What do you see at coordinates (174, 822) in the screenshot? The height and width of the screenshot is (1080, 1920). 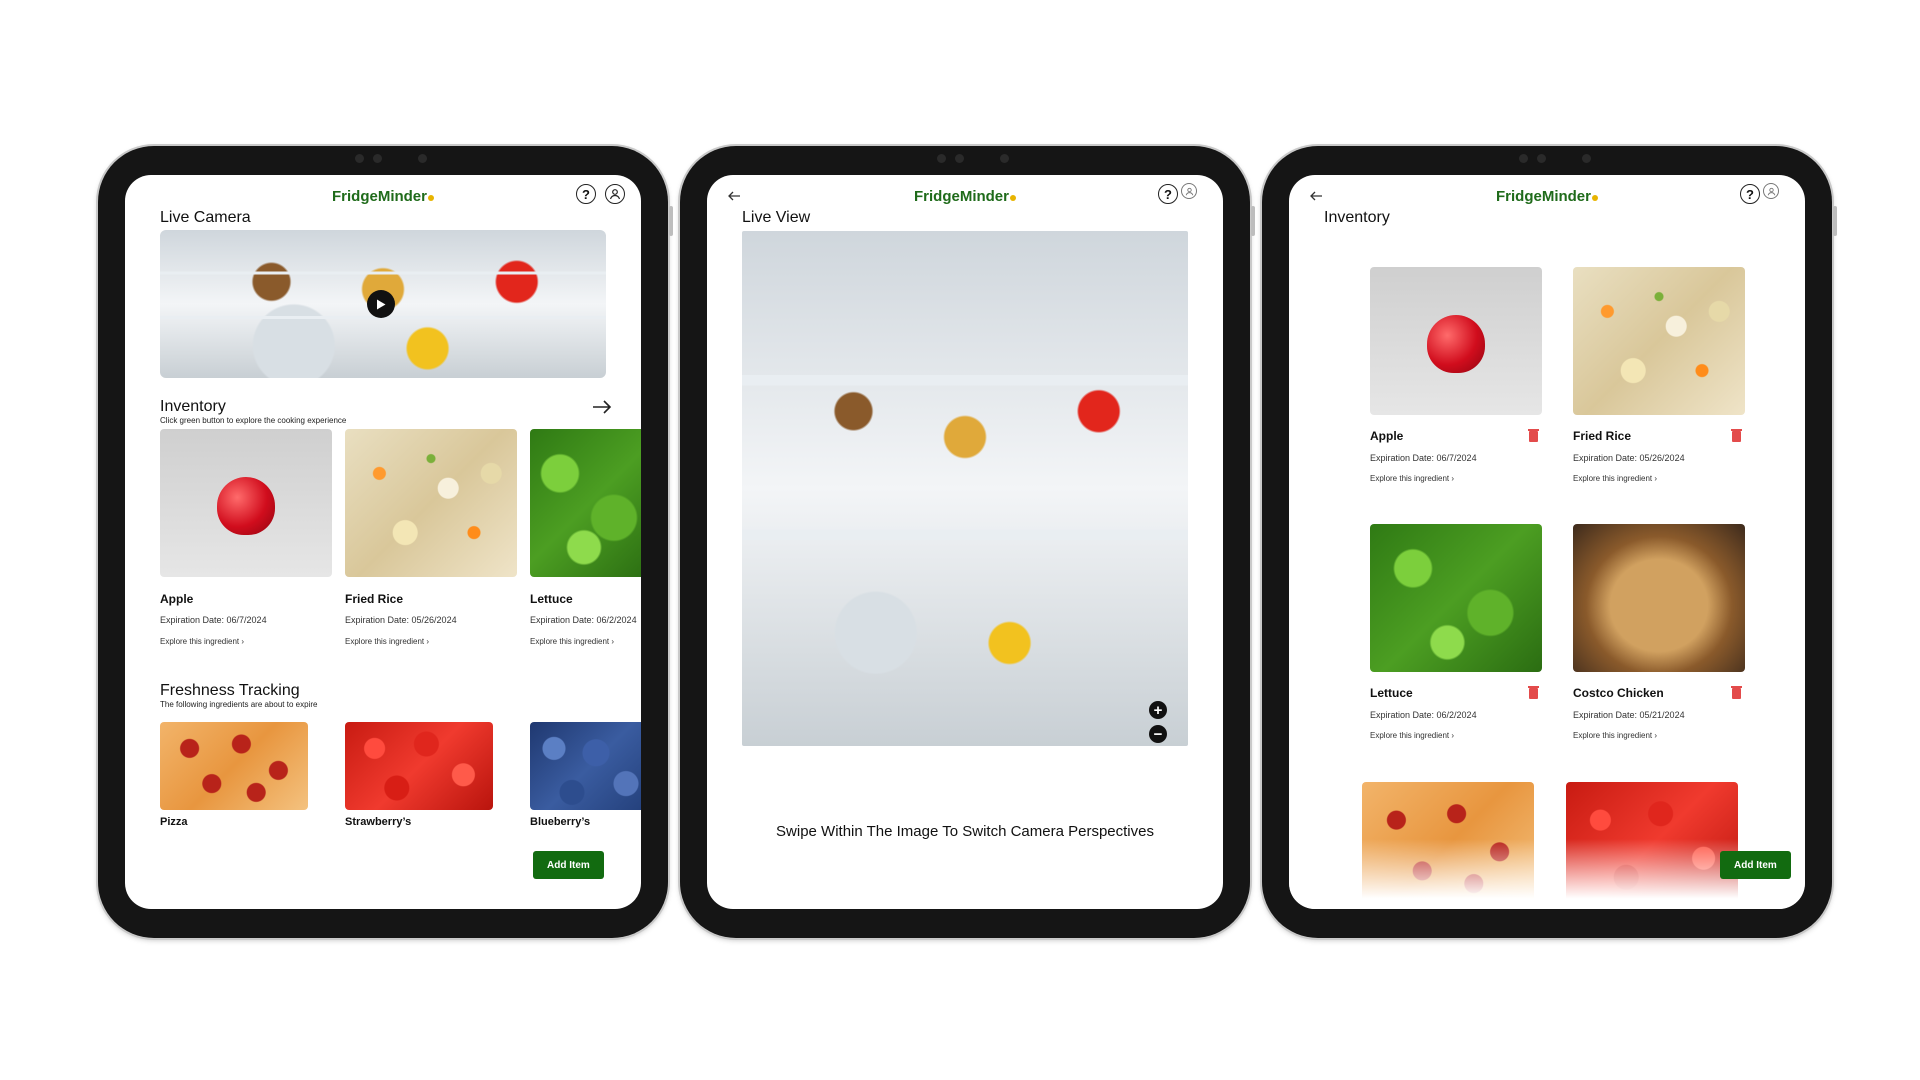 I see `expiring-item-name: Pizza` at bounding box center [174, 822].